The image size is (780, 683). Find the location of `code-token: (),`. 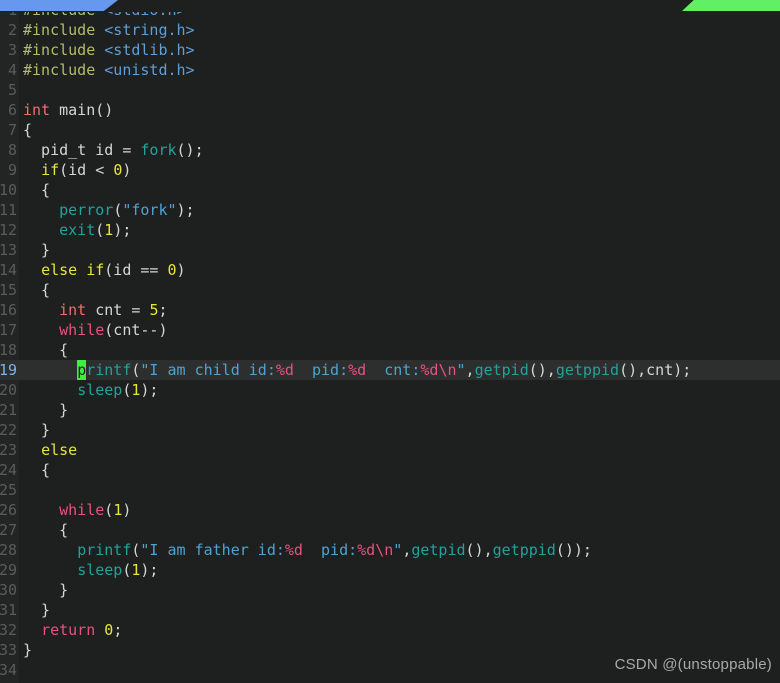

code-token: (), is located at coordinates (633, 370).